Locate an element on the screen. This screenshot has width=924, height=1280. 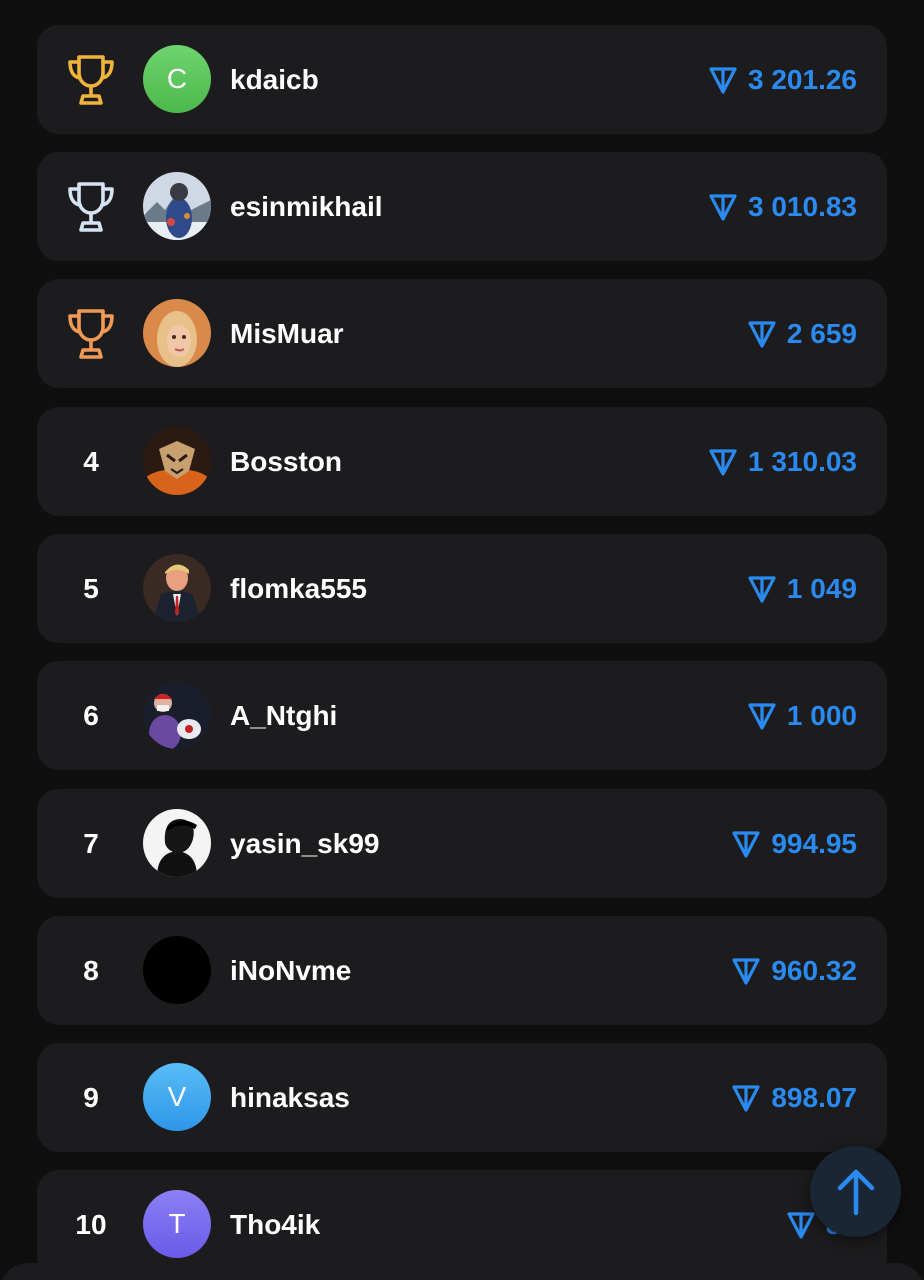
rank-number: 8 is located at coordinates (91, 970).